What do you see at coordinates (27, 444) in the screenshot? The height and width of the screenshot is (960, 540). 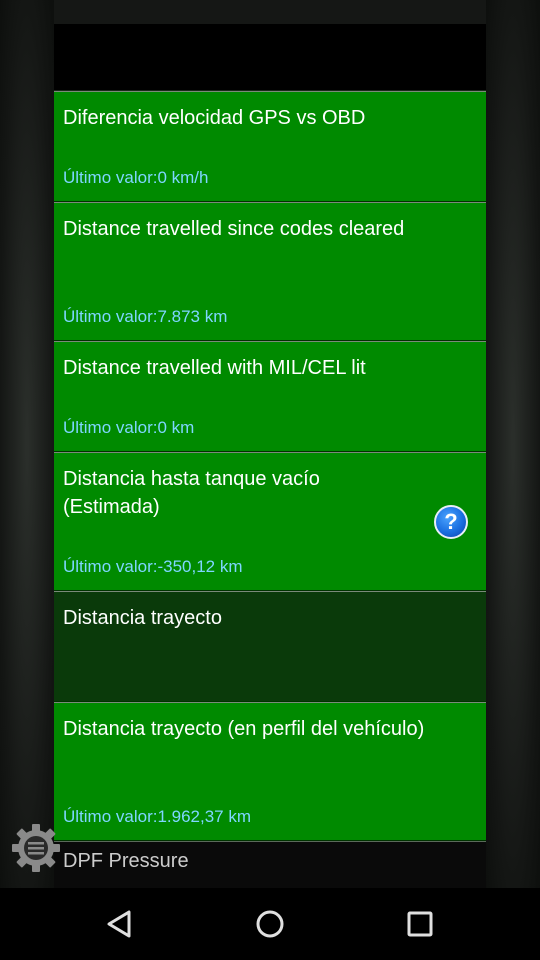 I see `background-left` at bounding box center [27, 444].